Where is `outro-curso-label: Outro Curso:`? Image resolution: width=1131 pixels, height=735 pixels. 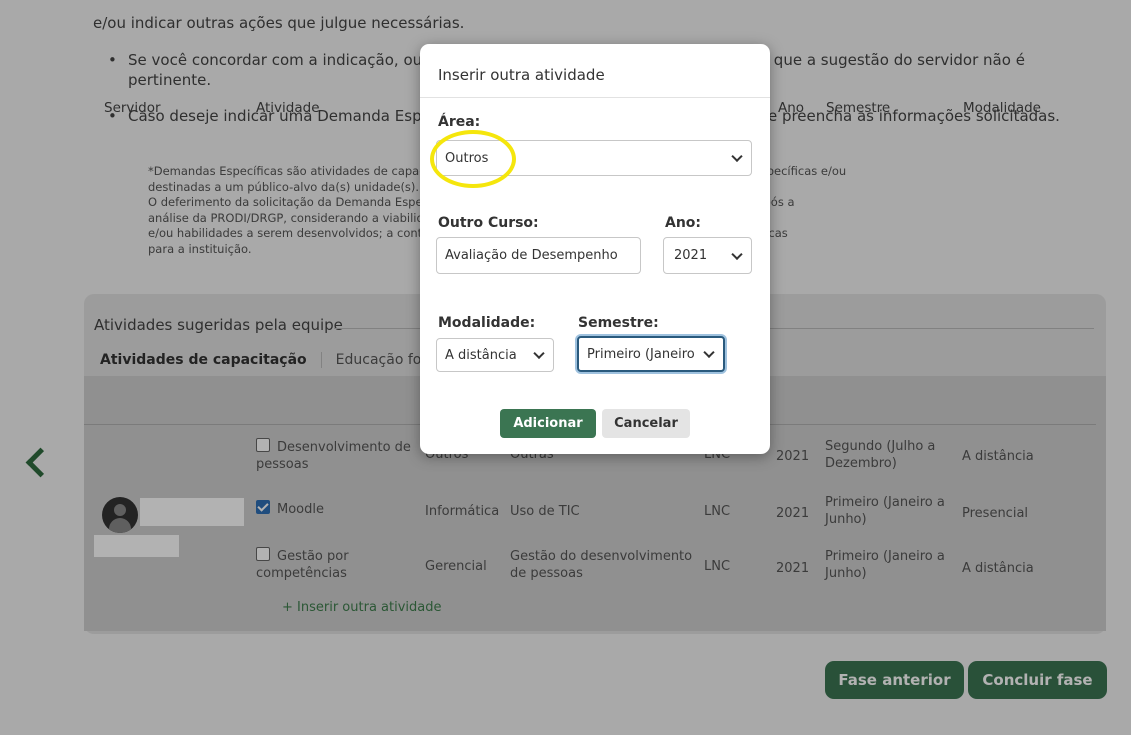 outro-curso-label: Outro Curso: is located at coordinates (488, 223).